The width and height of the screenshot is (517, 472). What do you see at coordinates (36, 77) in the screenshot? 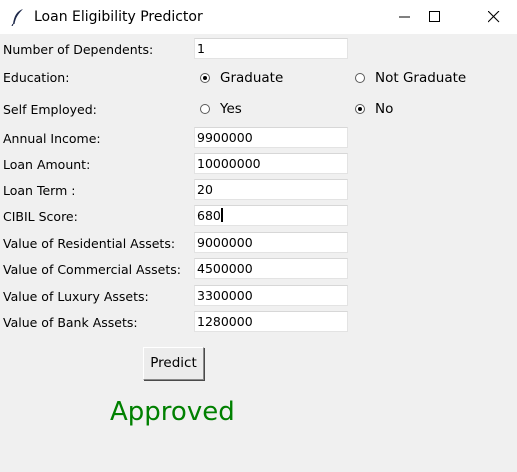
I see `education-label: Education:` at bounding box center [36, 77].